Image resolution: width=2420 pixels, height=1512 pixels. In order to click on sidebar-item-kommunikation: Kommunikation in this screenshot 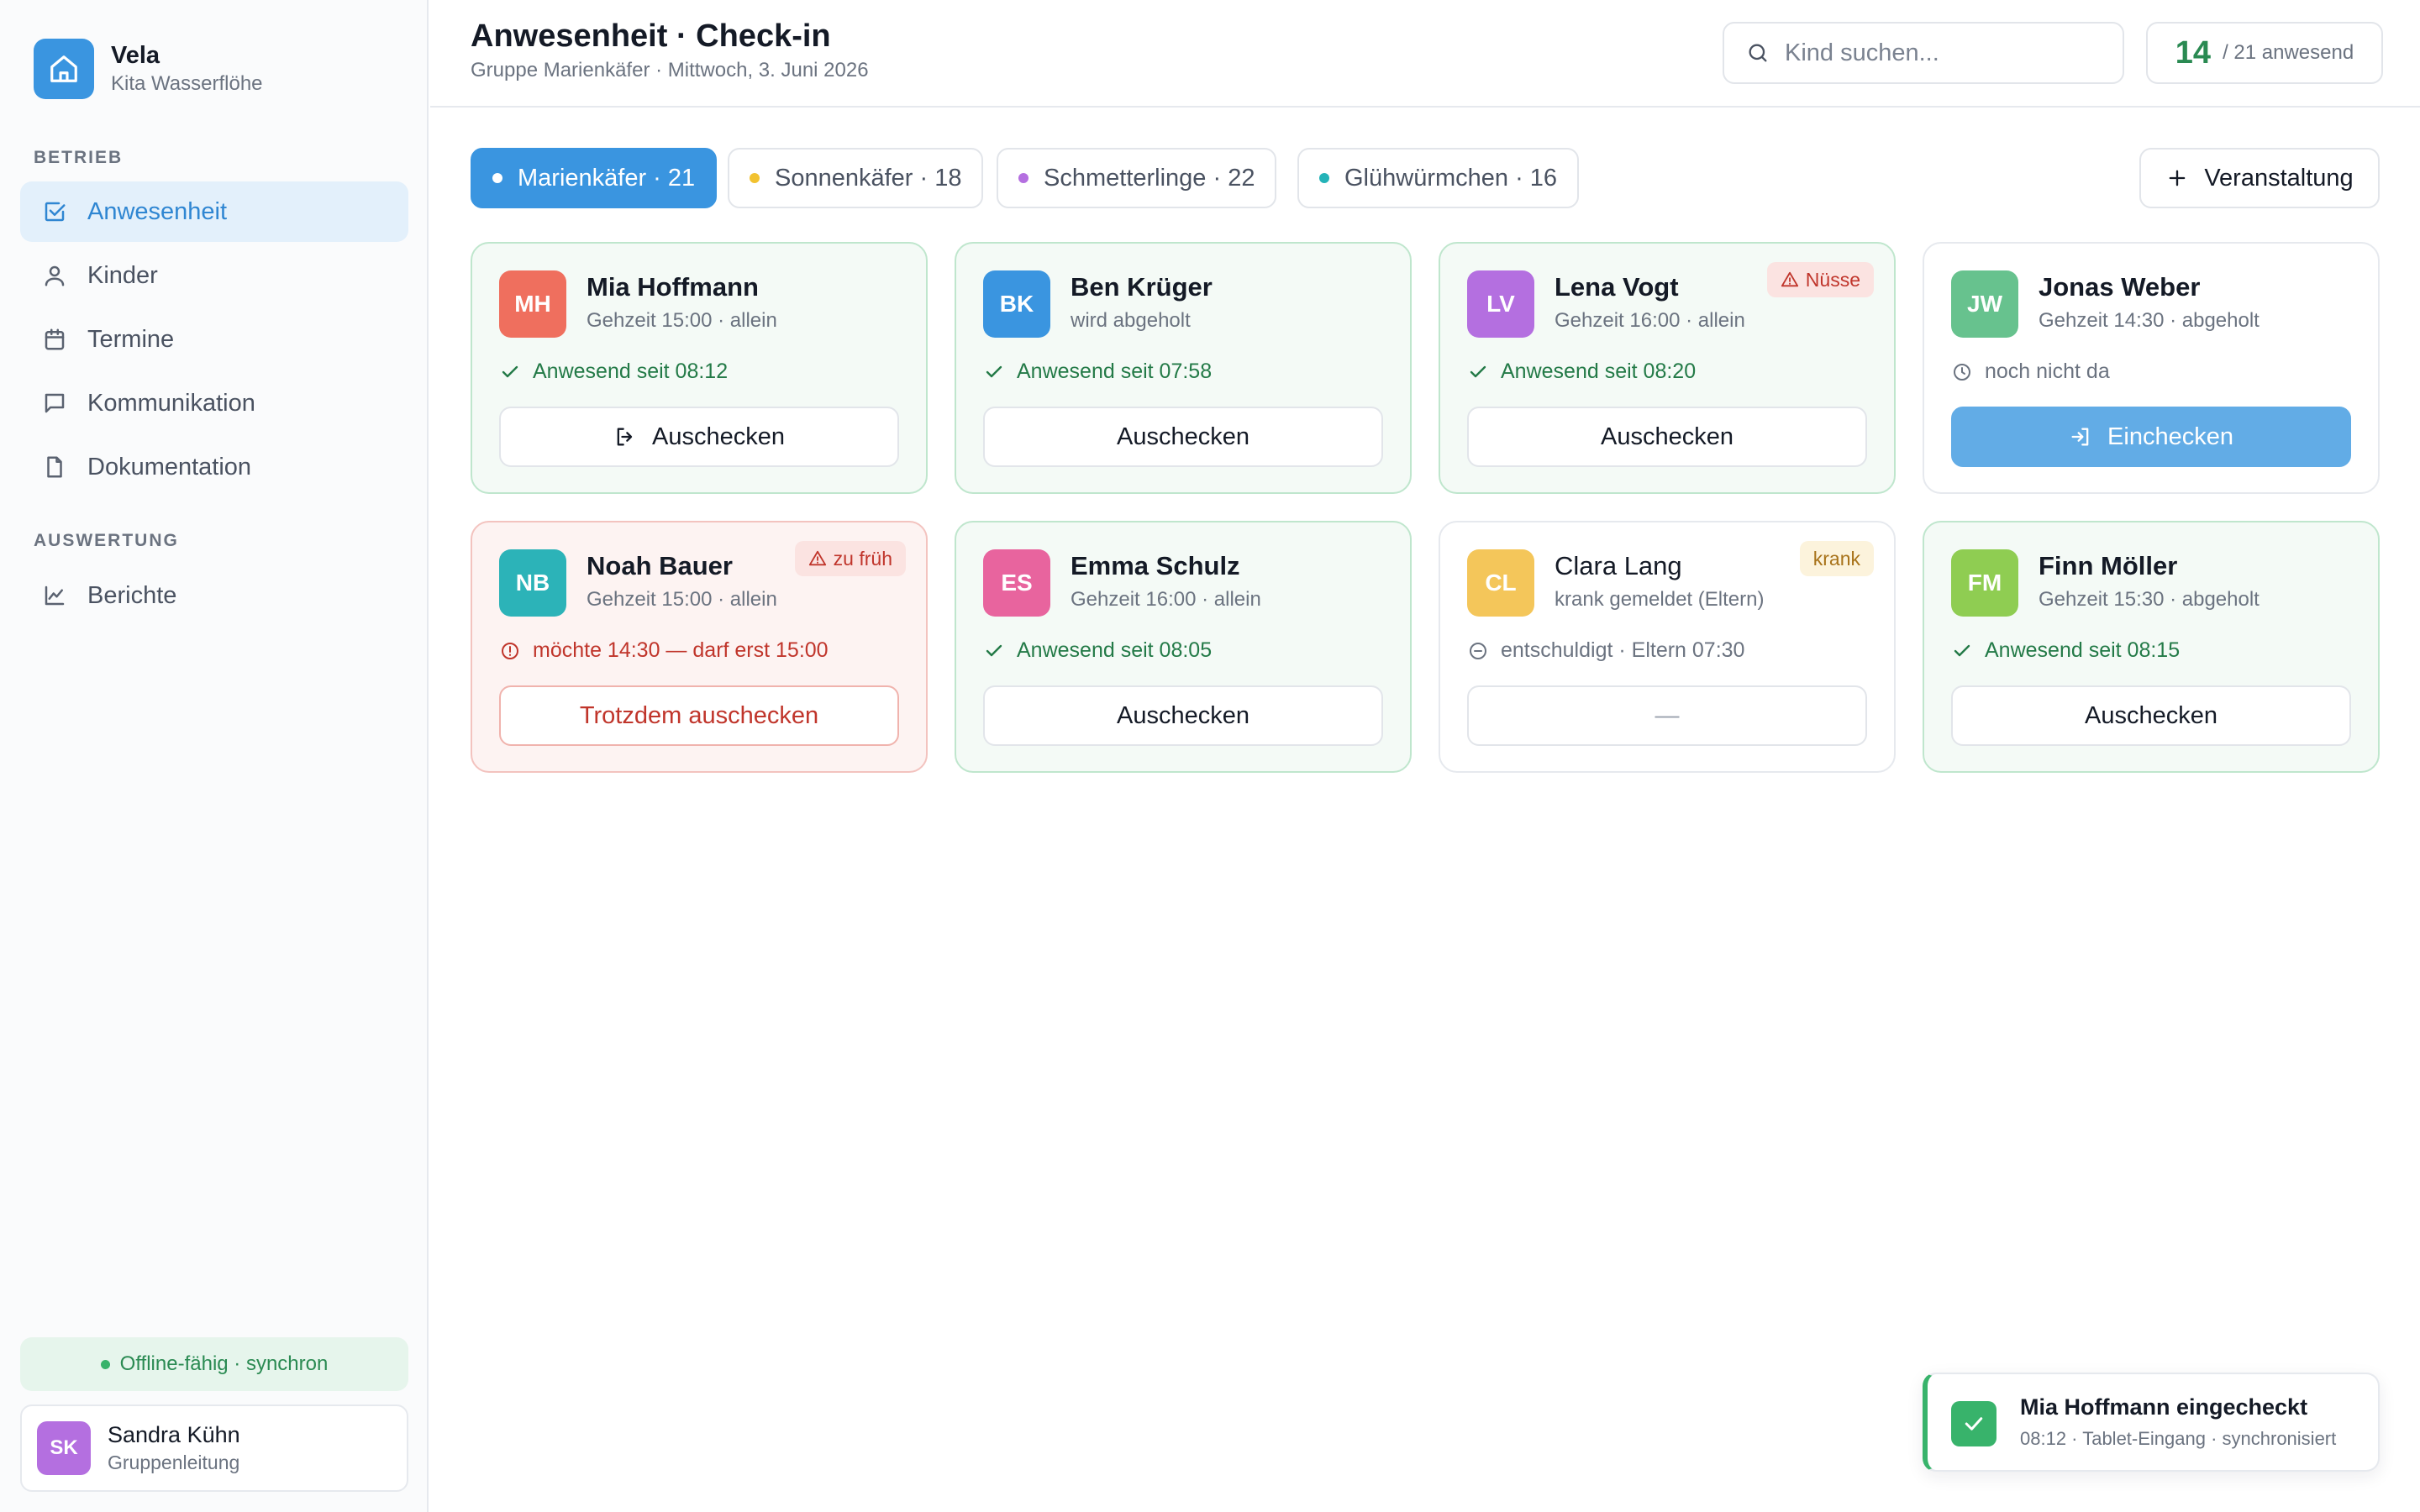, I will do `click(214, 403)`.